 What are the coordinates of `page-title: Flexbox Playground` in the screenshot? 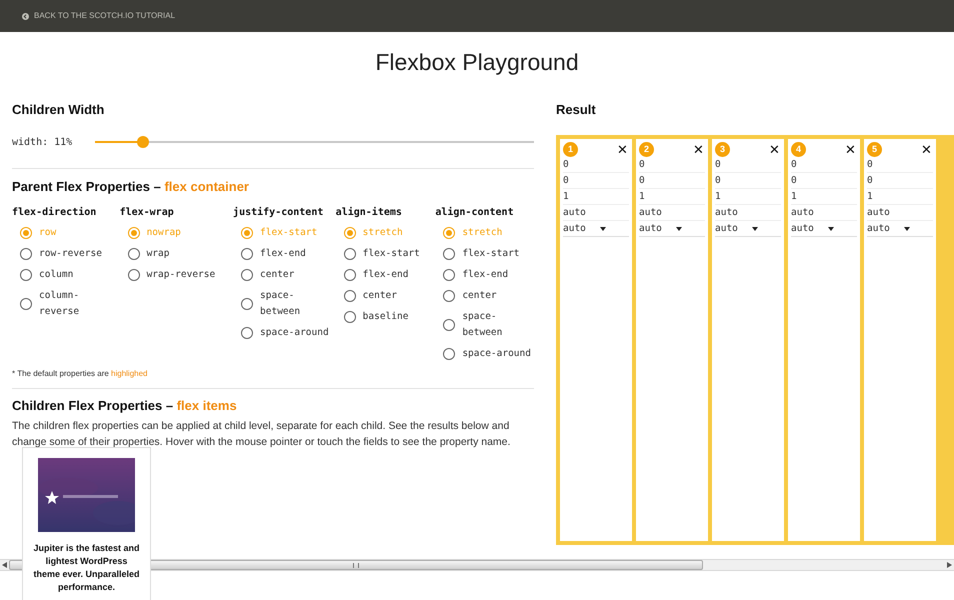 It's located at (477, 62).